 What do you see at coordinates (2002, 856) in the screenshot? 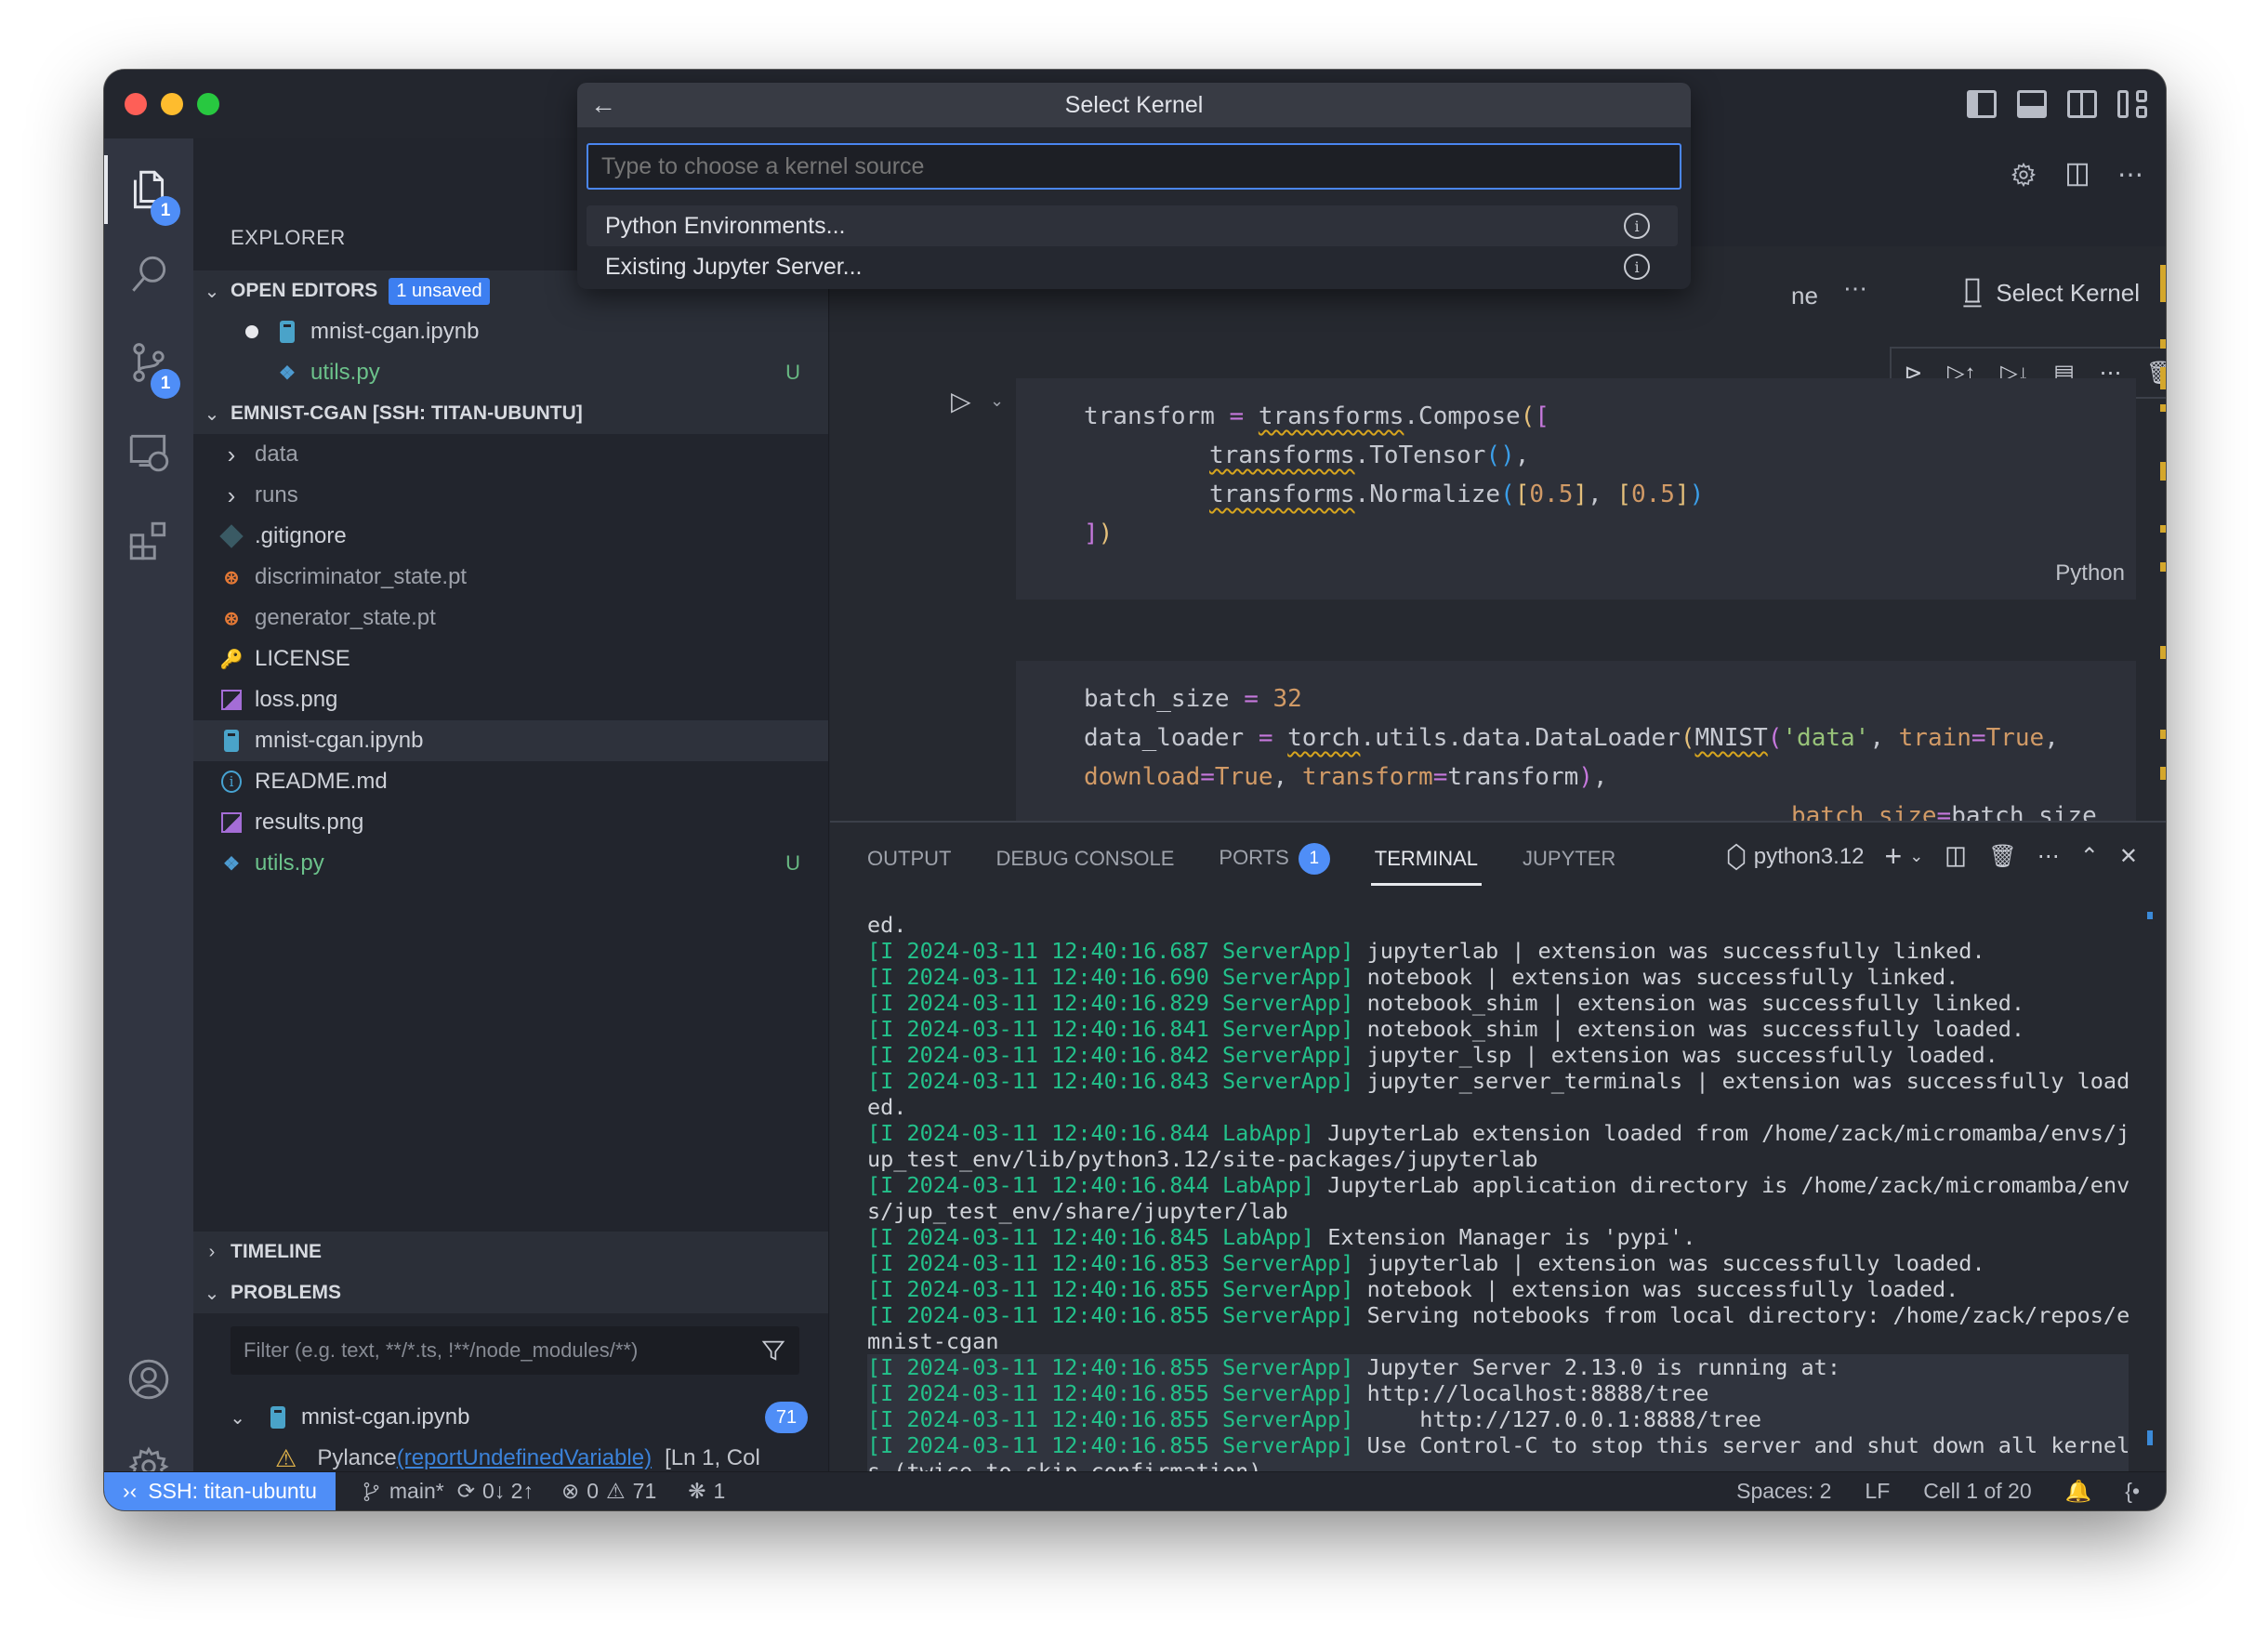
I see `kill-terminal-icon: 🗑` at bounding box center [2002, 856].